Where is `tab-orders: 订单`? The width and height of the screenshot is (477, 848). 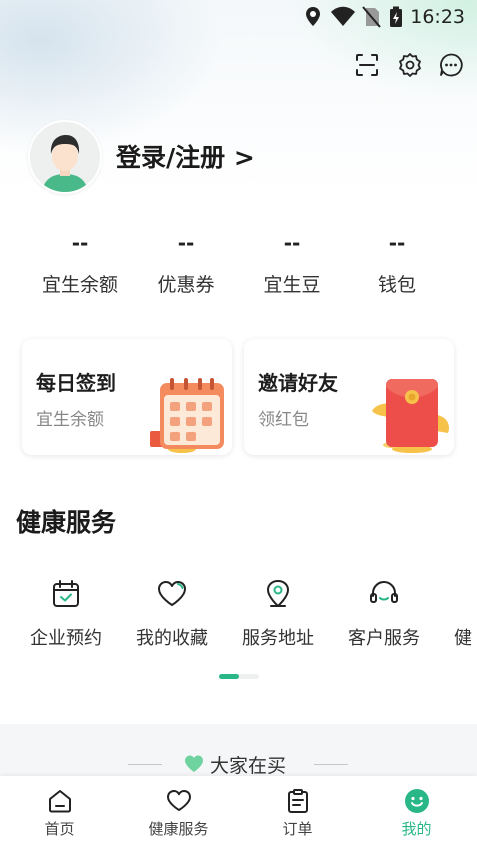 tab-orders: 订单 is located at coordinates (297, 812).